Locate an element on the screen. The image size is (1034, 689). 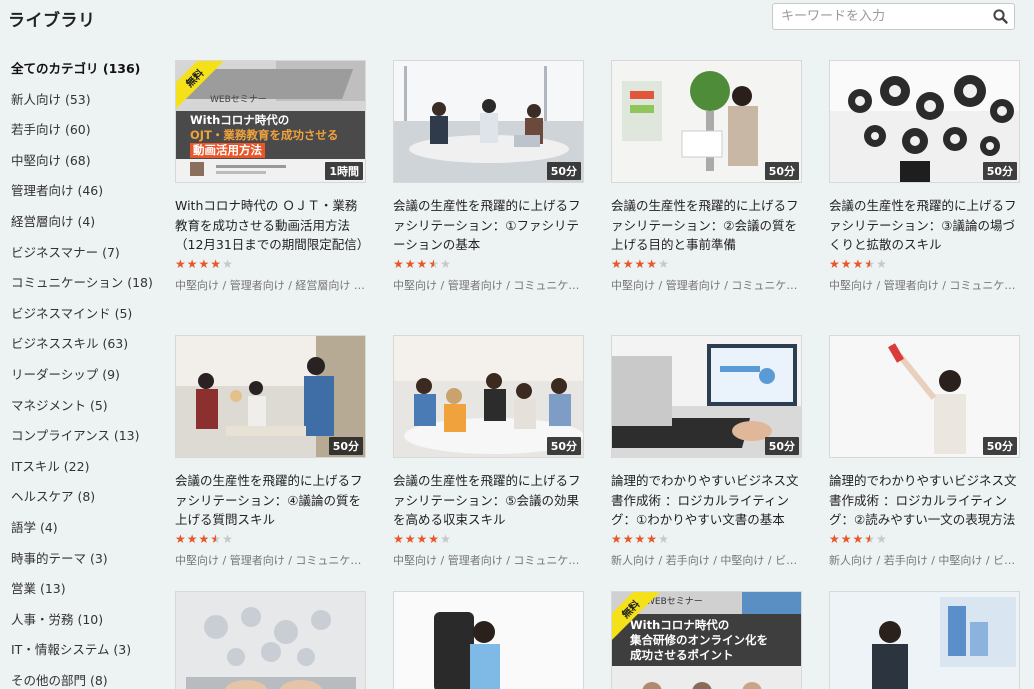
sidebar-category-item: ヘルスケア (8) is located at coordinates (91, 501).